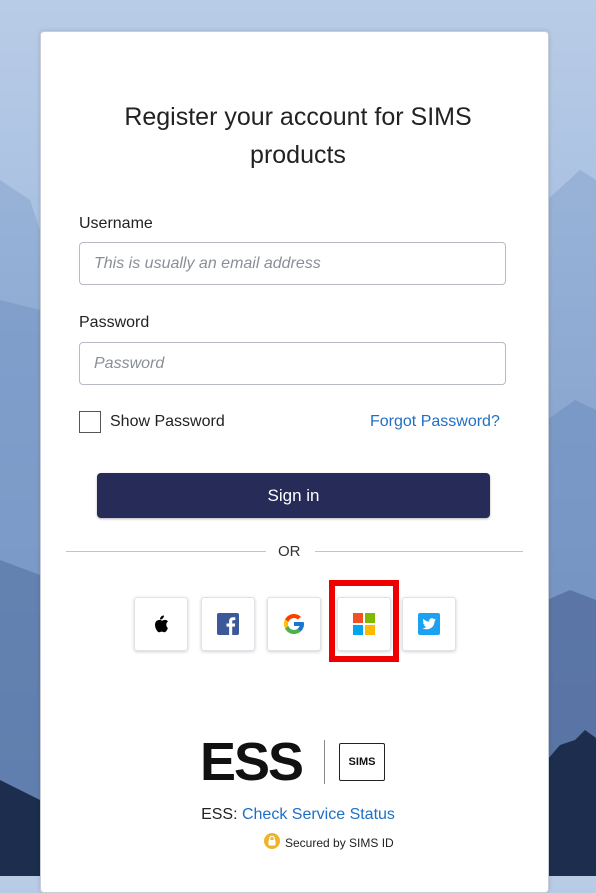  Describe the element at coordinates (435, 422) in the screenshot. I see `forgot-password-link: Forgot Password?` at that location.